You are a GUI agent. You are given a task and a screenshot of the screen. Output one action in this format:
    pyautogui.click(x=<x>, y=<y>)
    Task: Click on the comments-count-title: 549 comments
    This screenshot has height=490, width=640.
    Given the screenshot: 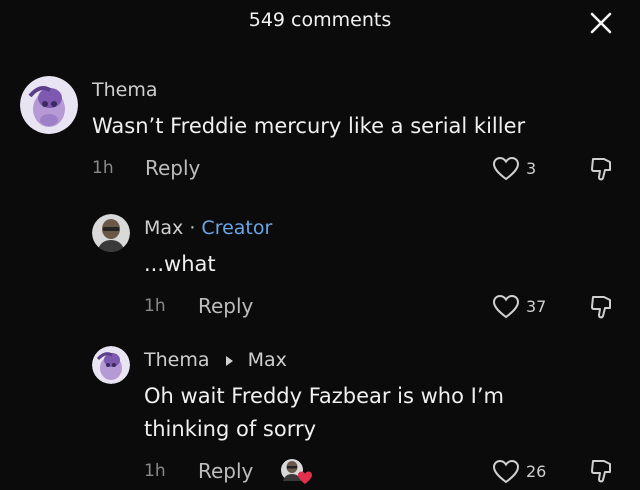 What is the action you would take?
    pyautogui.click(x=320, y=20)
    